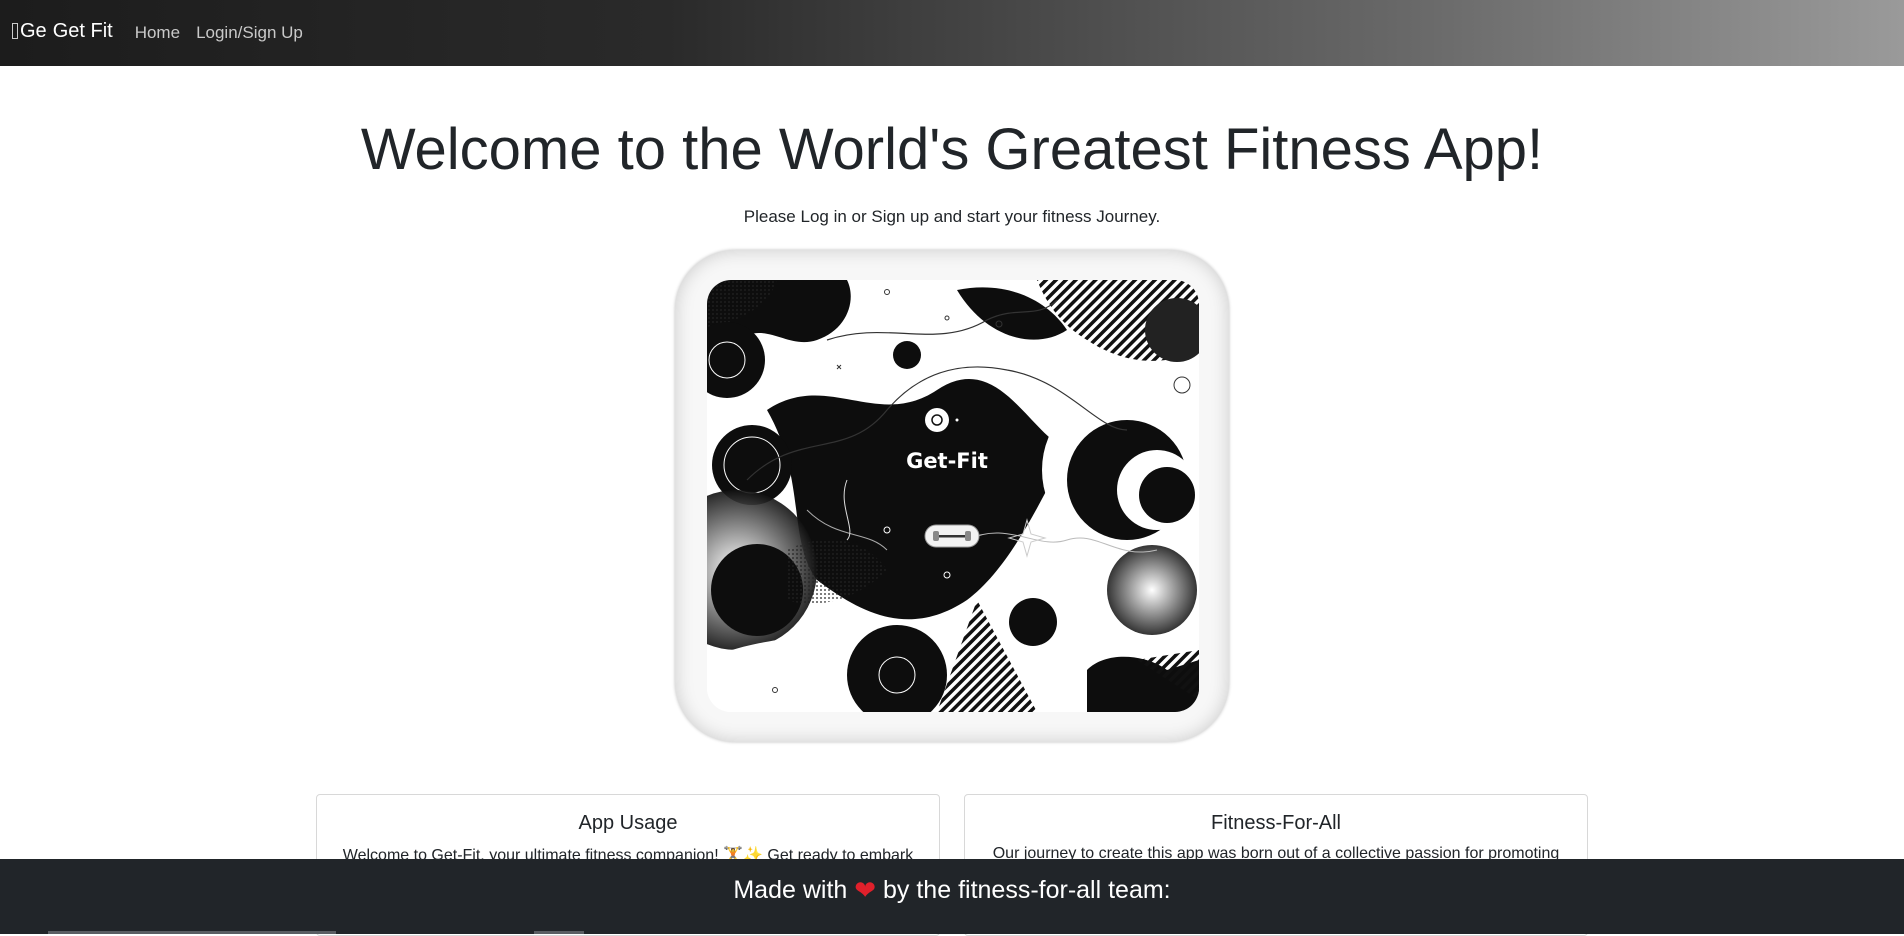 This screenshot has height=936, width=1904. Describe the element at coordinates (952, 33) in the screenshot. I see `top-navbar: Ge Get Fit Home Login/Sign Up` at that location.